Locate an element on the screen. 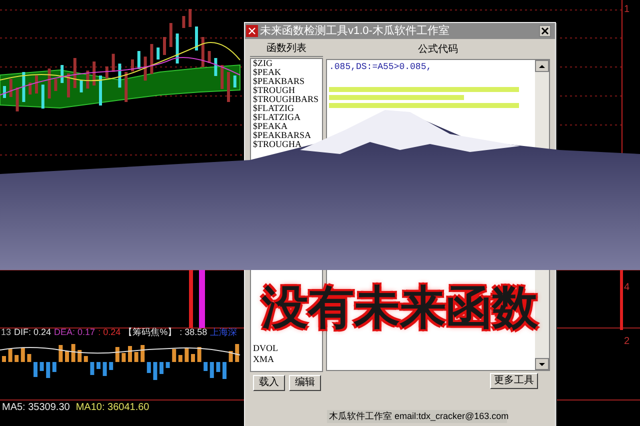  list-item: DVOL is located at coordinates (287, 348).